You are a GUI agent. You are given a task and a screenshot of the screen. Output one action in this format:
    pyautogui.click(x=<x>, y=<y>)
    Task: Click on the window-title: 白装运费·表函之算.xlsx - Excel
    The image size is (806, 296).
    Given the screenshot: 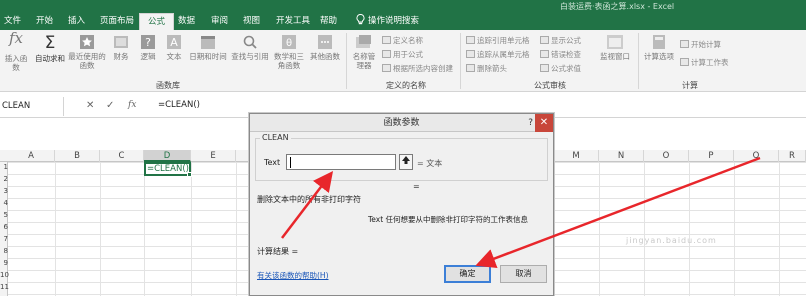 What is the action you would take?
    pyautogui.click(x=617, y=6)
    